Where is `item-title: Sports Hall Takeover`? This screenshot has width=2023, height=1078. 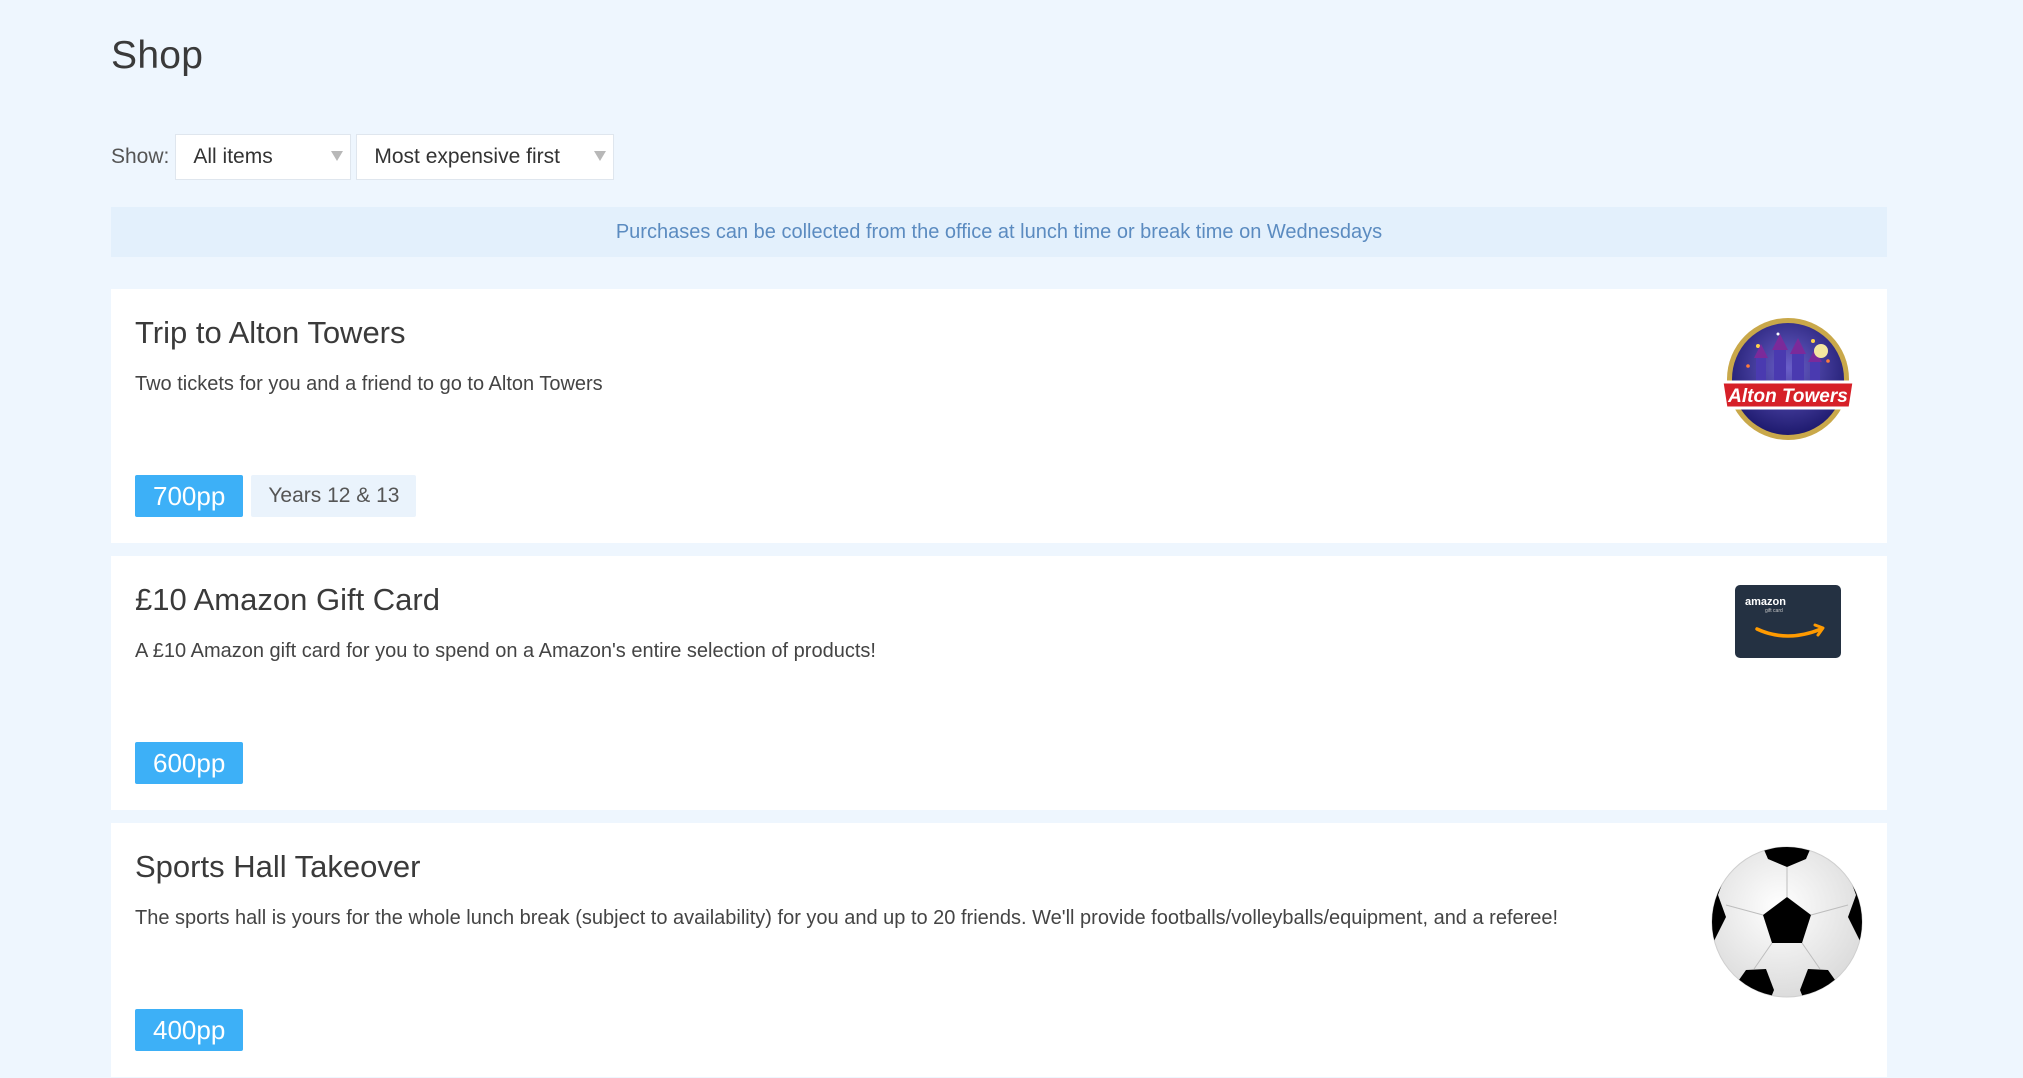 item-title: Sports Hall Takeover is located at coordinates (278, 866).